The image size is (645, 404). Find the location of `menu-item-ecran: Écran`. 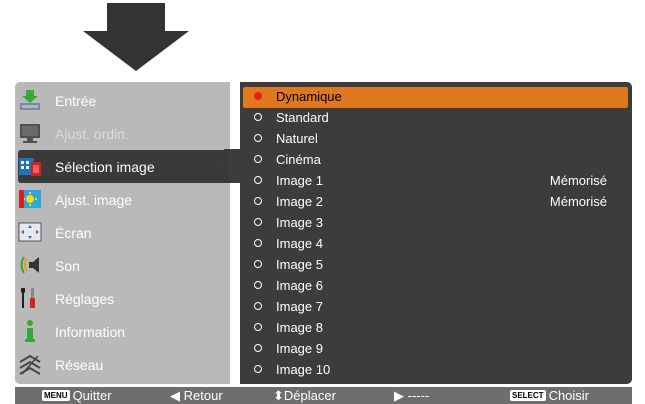

menu-item-ecran: Écran is located at coordinates (122, 232).